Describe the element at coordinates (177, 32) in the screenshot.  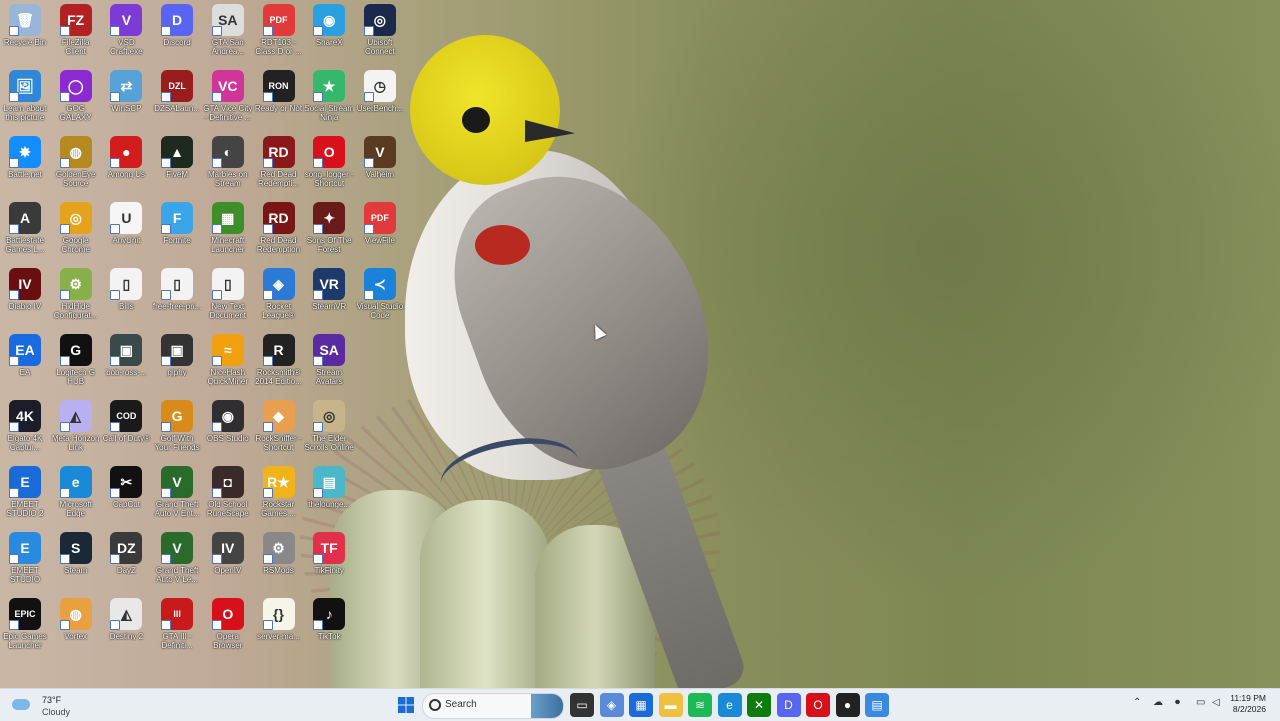
I see `desktop-icon-discord: D Discord` at that location.